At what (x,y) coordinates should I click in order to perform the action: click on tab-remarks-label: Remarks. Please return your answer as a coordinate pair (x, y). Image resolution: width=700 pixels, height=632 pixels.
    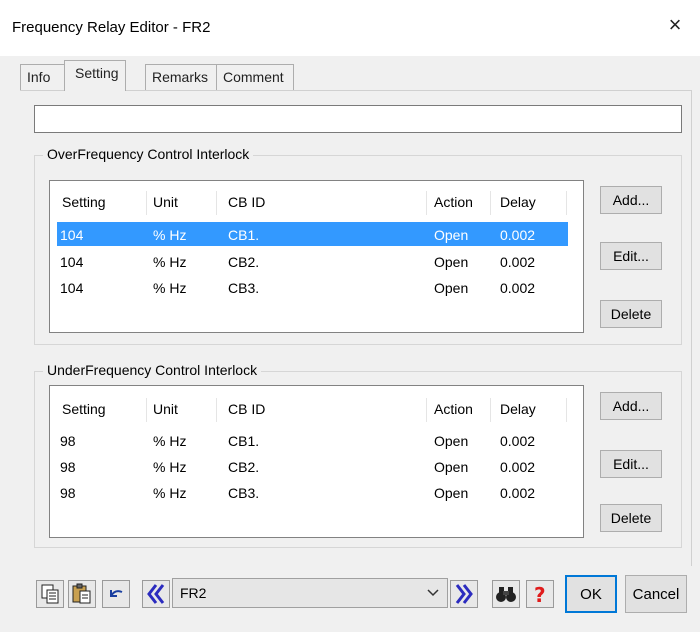
    Looking at the image, I should click on (180, 77).